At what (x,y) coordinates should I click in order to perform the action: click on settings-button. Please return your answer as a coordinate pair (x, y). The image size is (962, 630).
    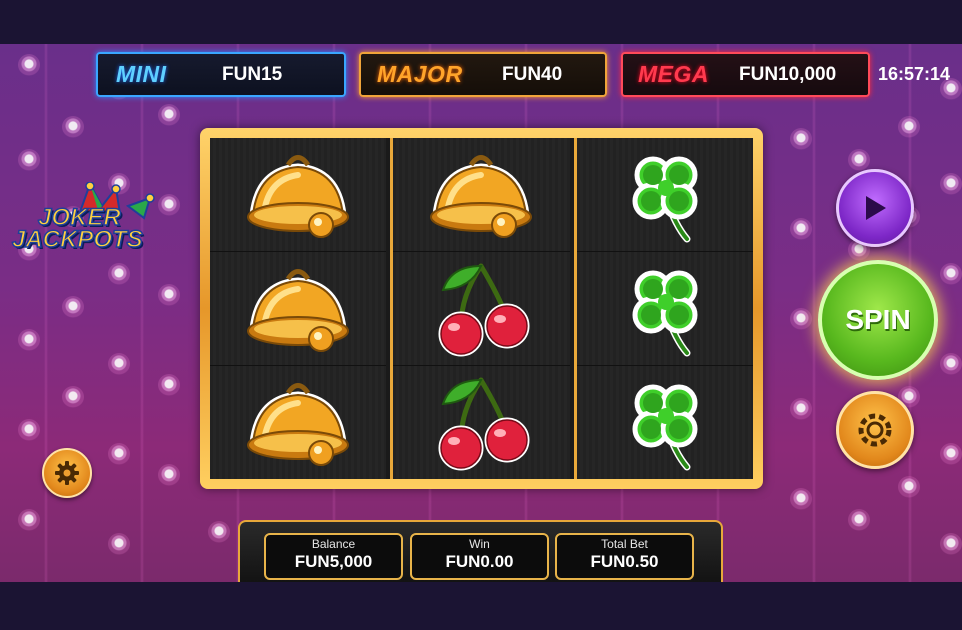
    Looking at the image, I should click on (67, 473).